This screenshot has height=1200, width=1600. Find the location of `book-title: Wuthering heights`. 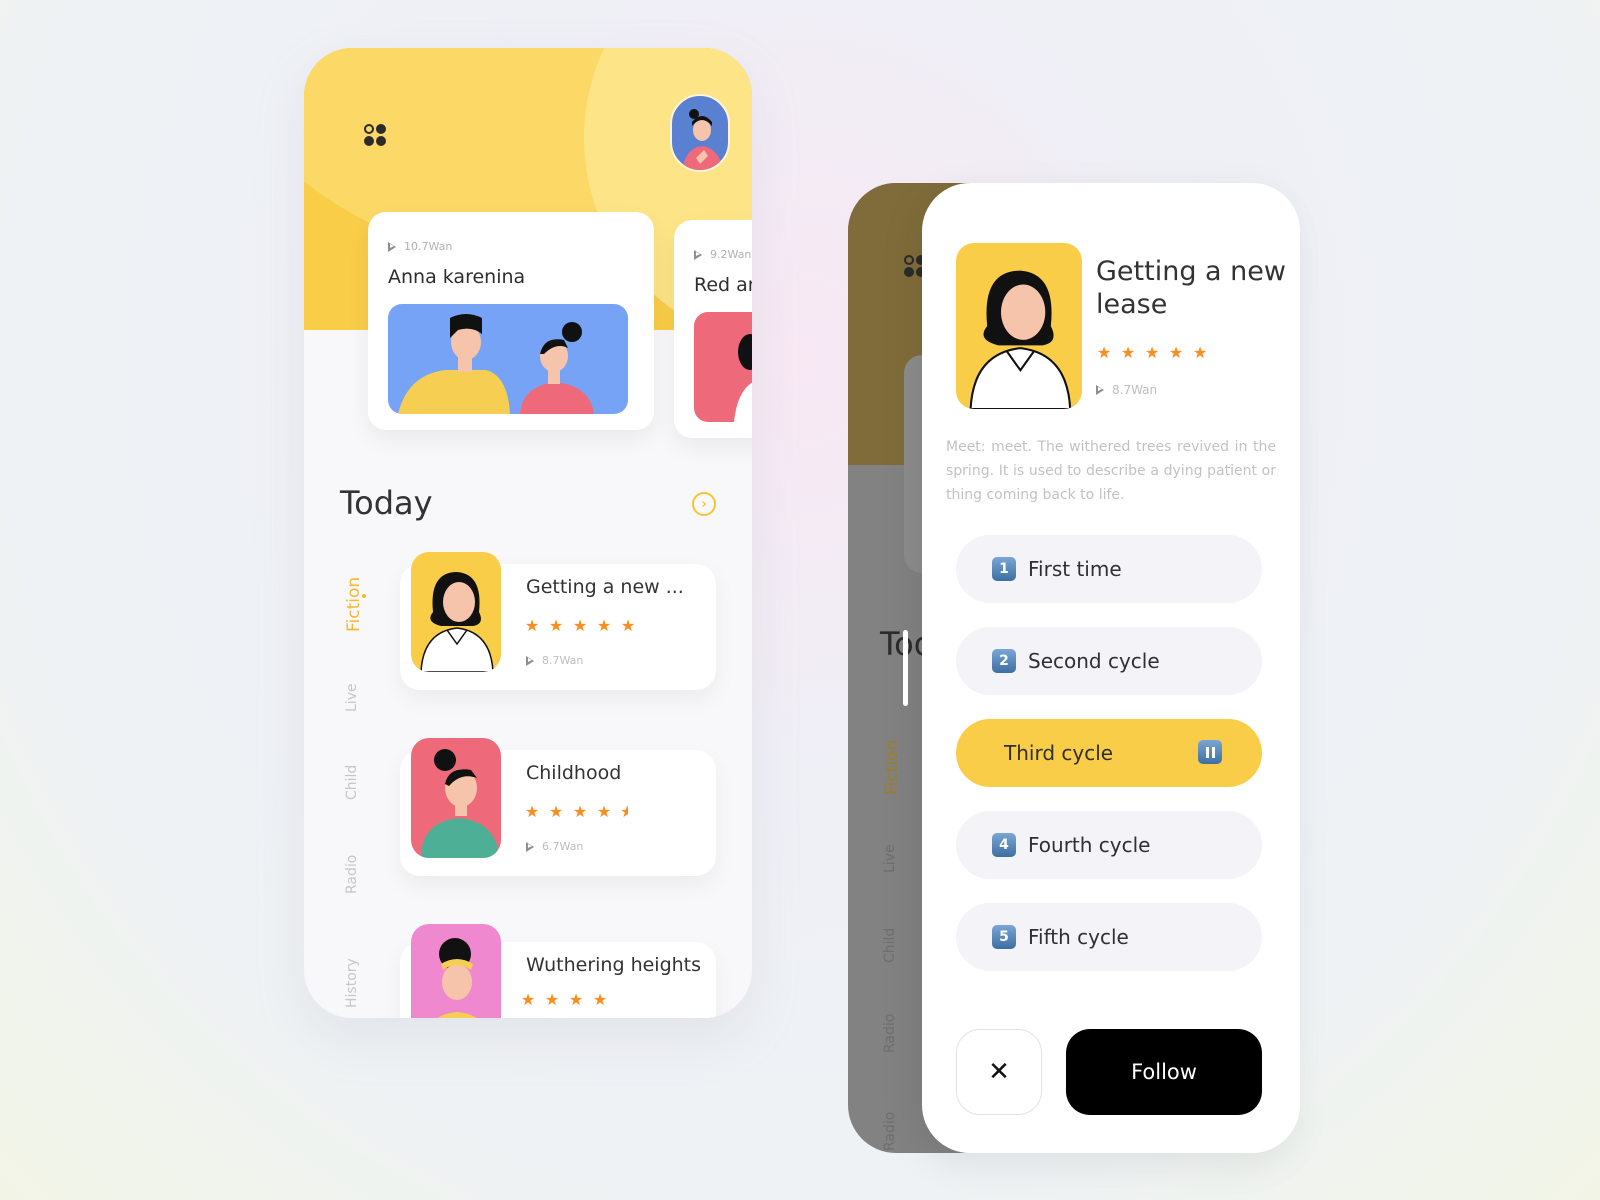

book-title: Wuthering heights is located at coordinates (614, 965).